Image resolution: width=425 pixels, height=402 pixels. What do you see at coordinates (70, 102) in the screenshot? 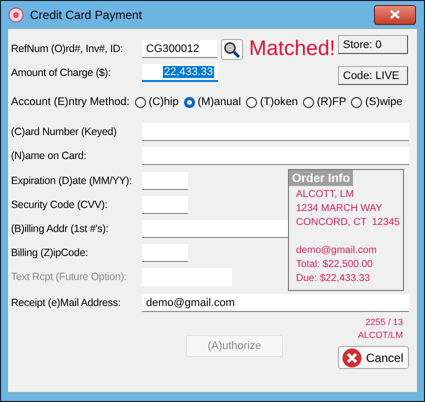
I see `field-label: Account (E)ntry Method:` at bounding box center [70, 102].